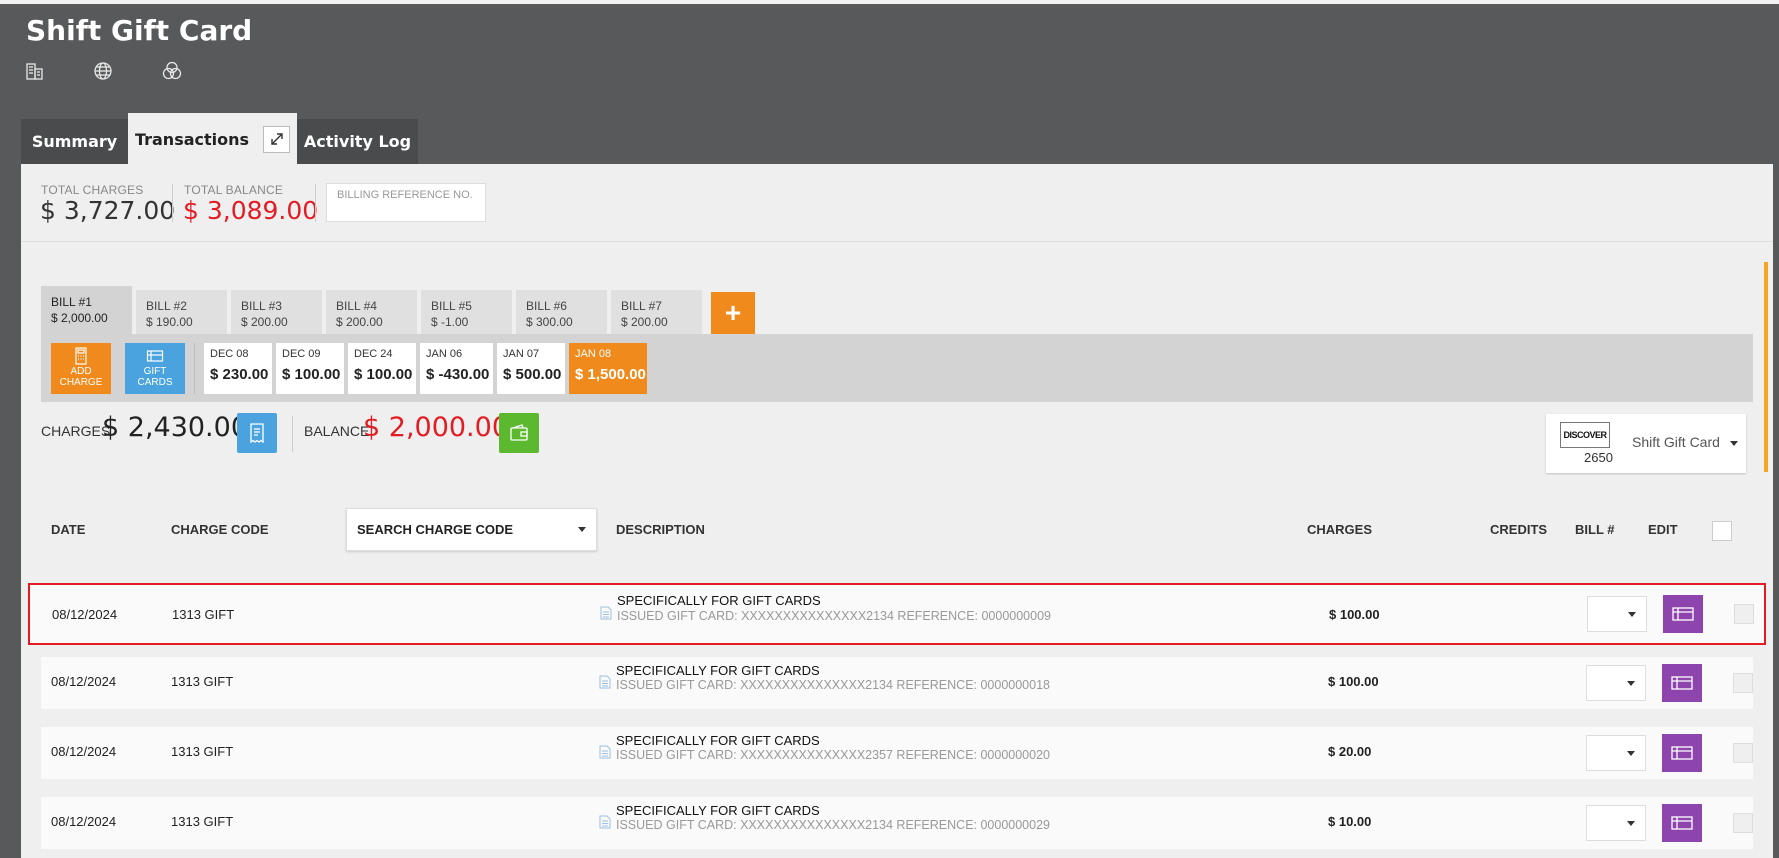  I want to click on col-description: DESCRIPTION, so click(660, 529).